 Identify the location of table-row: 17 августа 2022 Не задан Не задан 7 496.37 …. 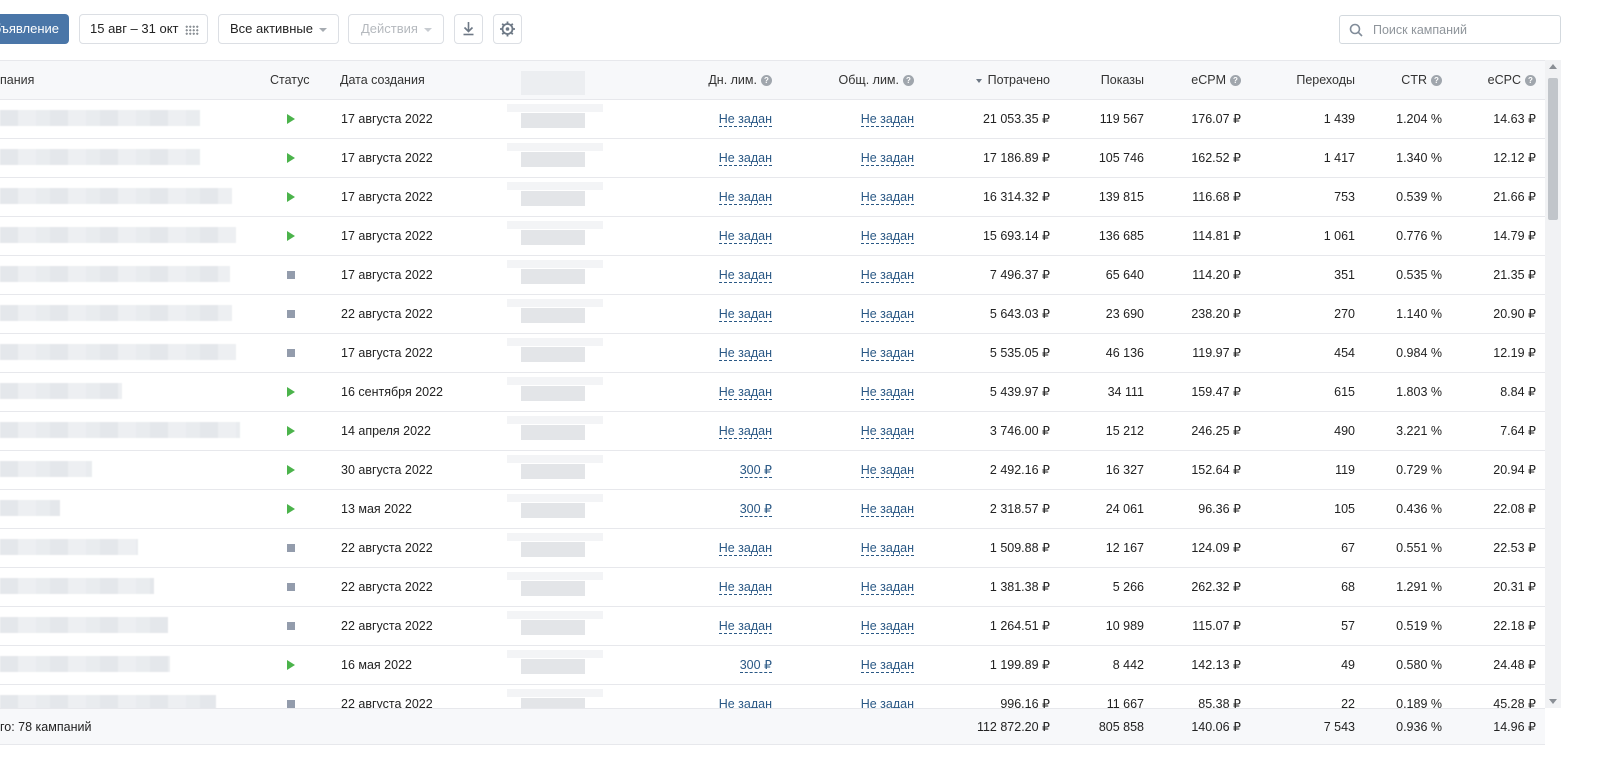
(772, 275).